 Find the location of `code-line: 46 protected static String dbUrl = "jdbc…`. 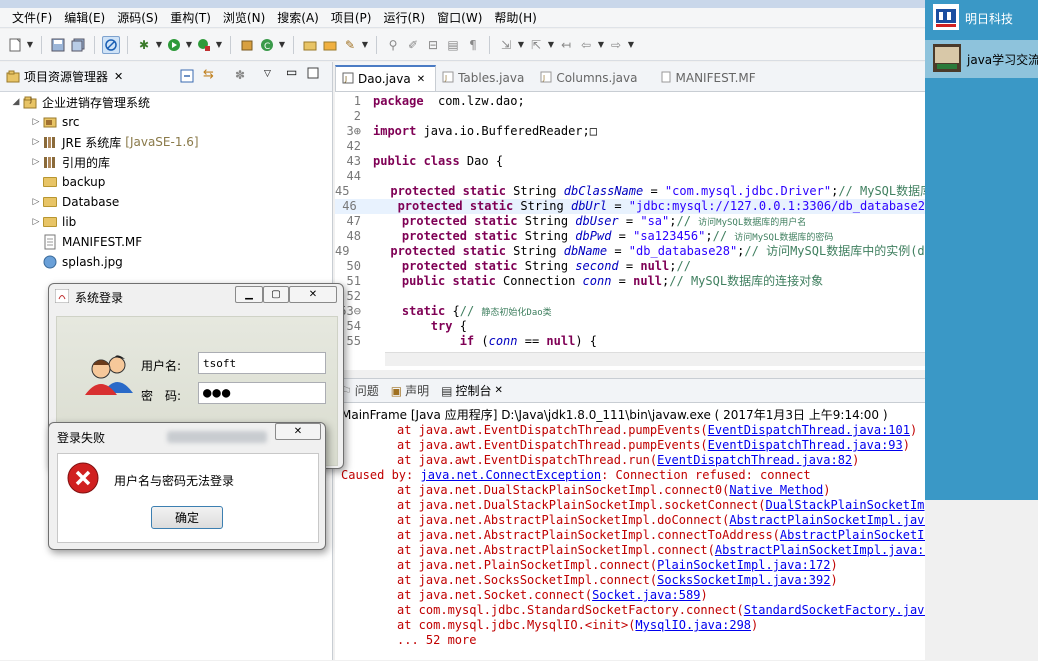

code-line: 46 protected static String dbUrl = "jdbc… is located at coordinates (630, 206).